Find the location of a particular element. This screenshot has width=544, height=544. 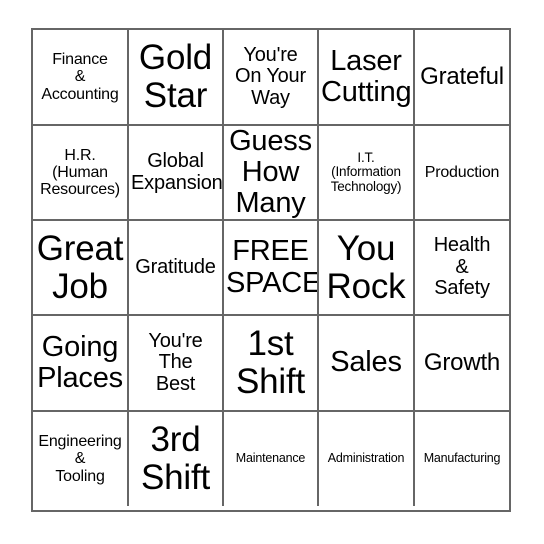

bingo-cell-label: Global Expansion is located at coordinates (177, 171).